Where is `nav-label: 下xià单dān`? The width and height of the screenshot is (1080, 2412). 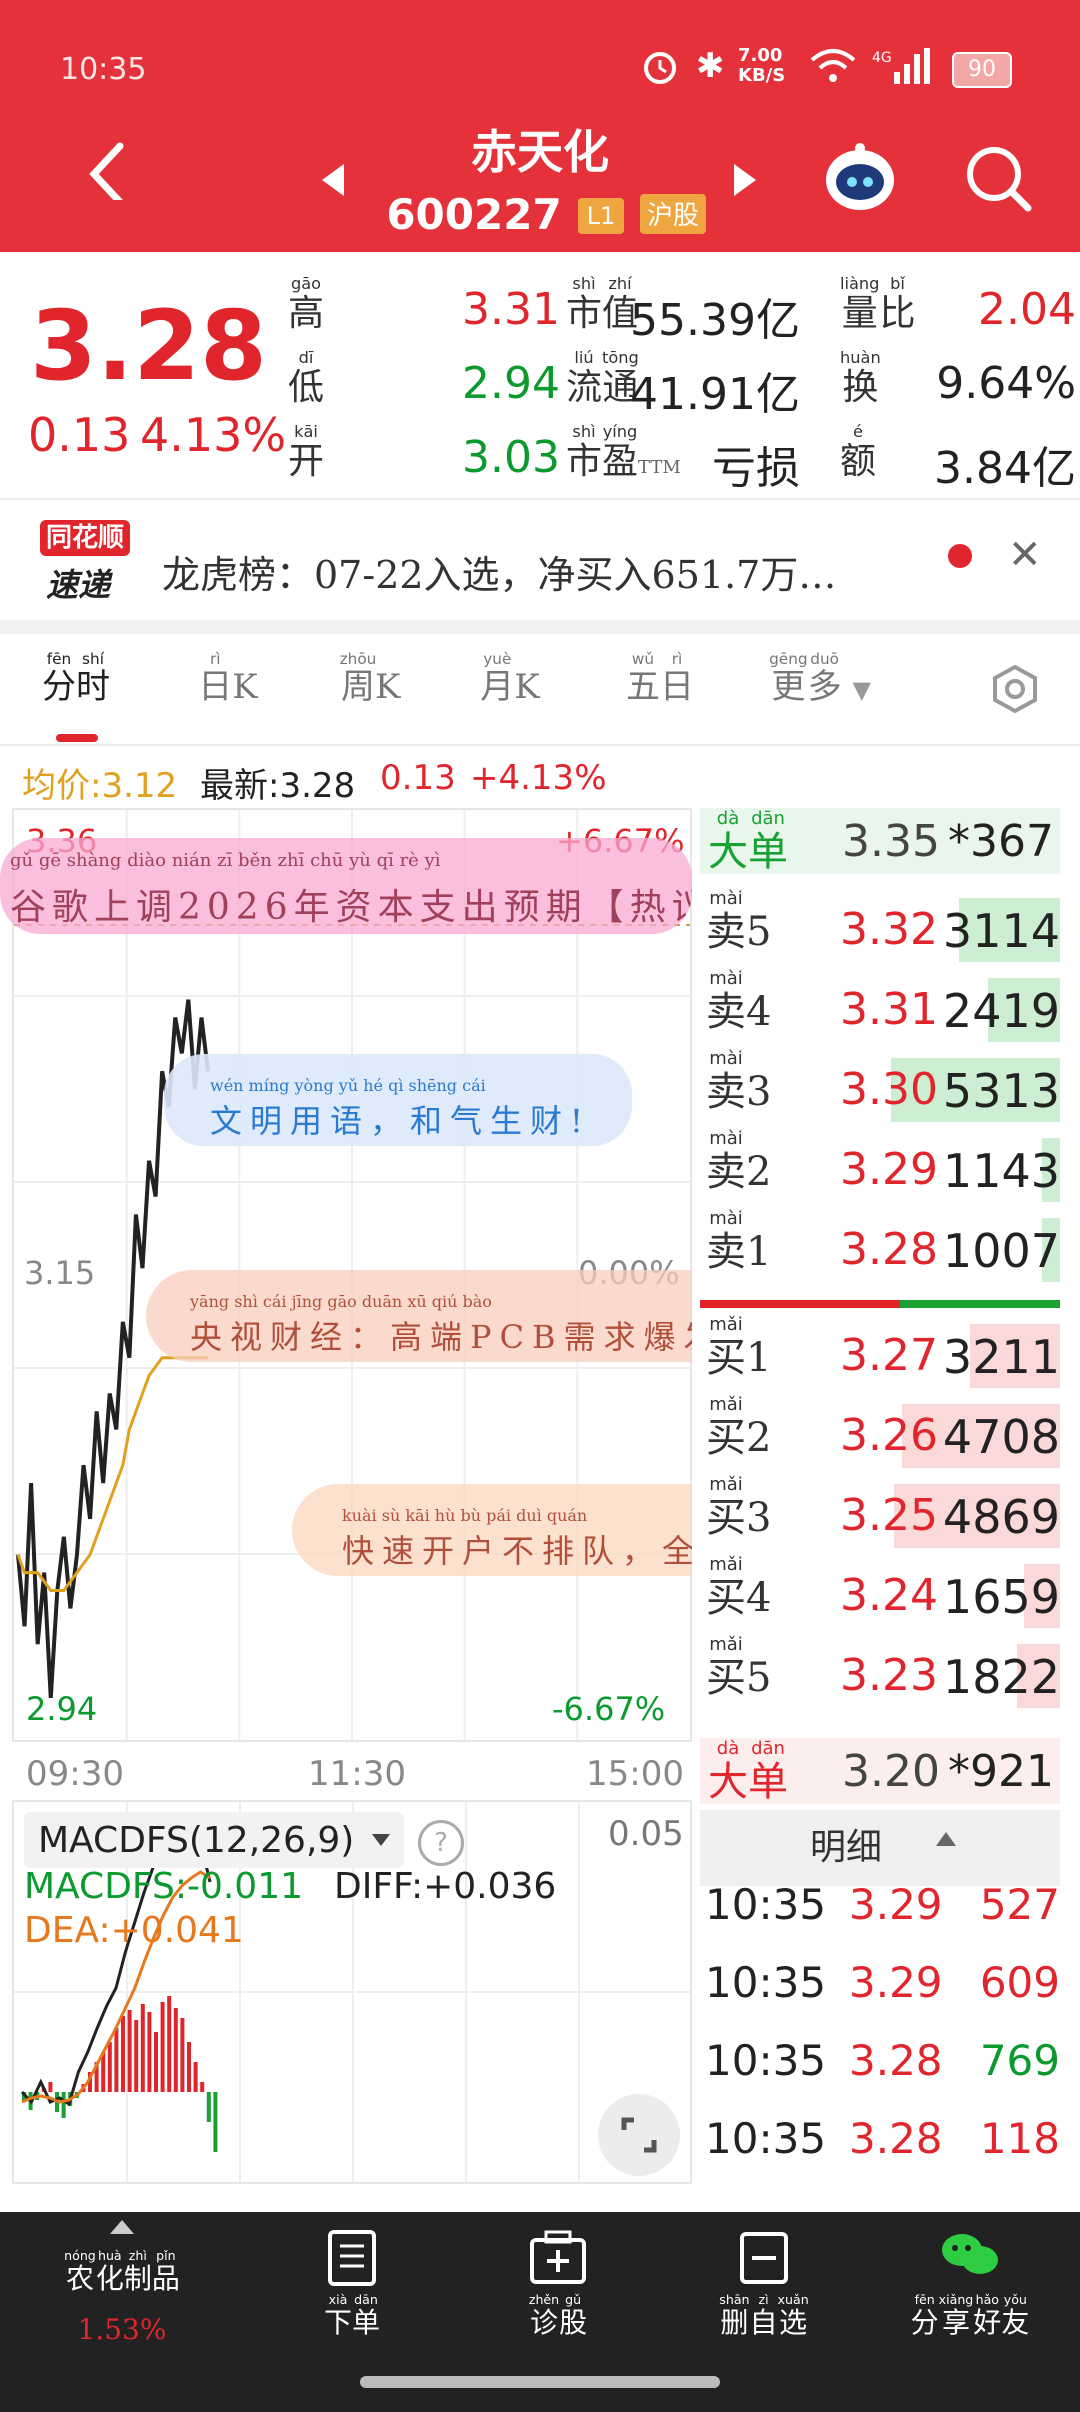
nav-label: 下xià单dān is located at coordinates (352, 2315).